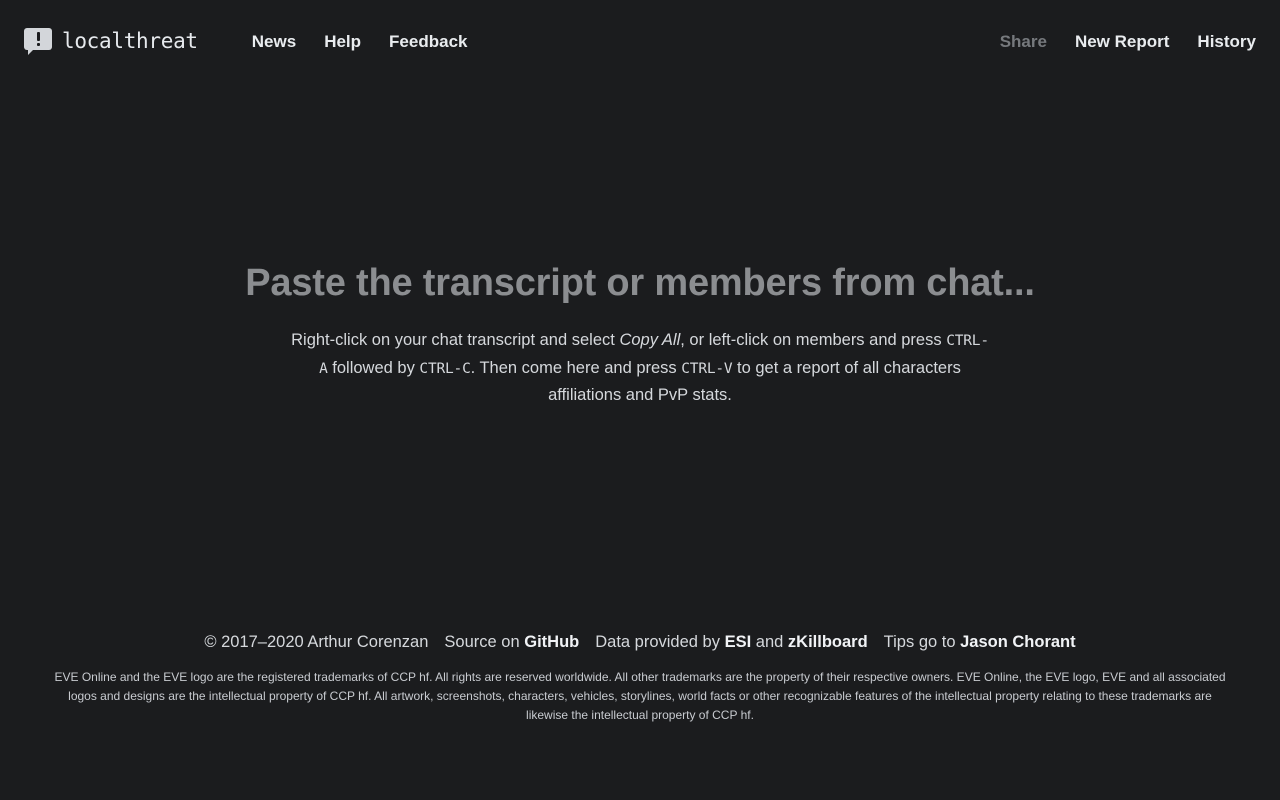  I want to click on footer-data-conjunction: and, so click(769, 642).